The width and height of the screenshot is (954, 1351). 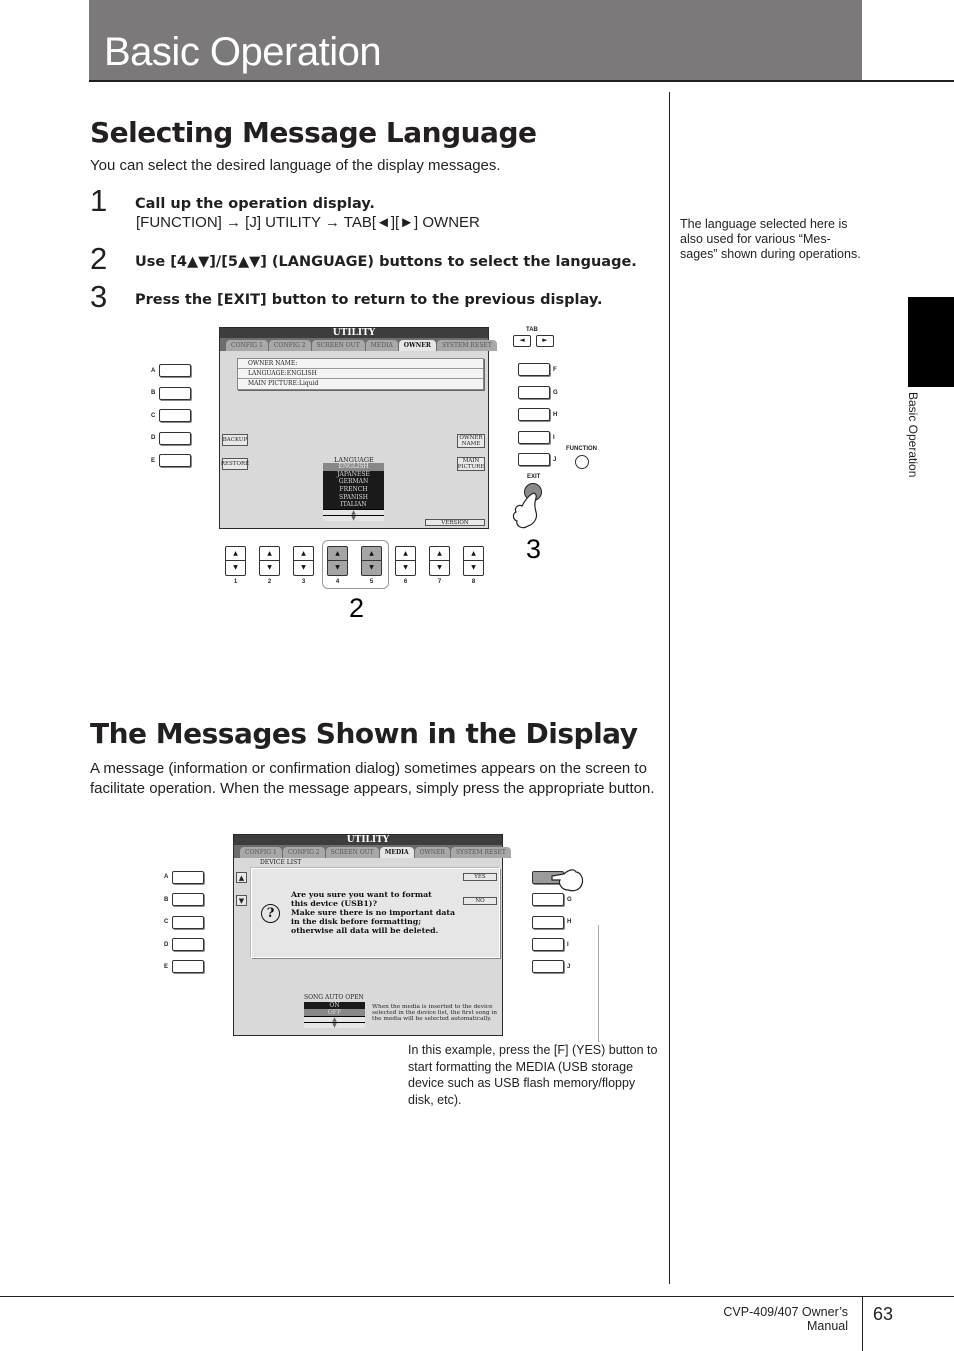 What do you see at coordinates (334, 1025) in the screenshot?
I see `song-scroll-down-icon: ▼` at bounding box center [334, 1025].